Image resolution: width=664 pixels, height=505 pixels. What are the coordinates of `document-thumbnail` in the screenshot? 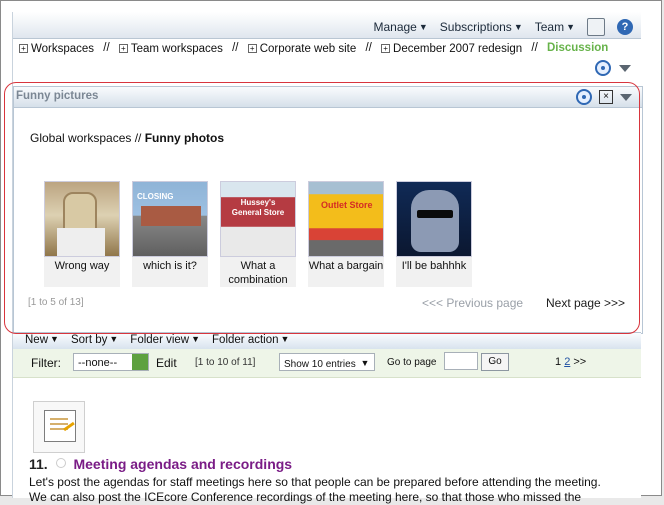 It's located at (59, 427).